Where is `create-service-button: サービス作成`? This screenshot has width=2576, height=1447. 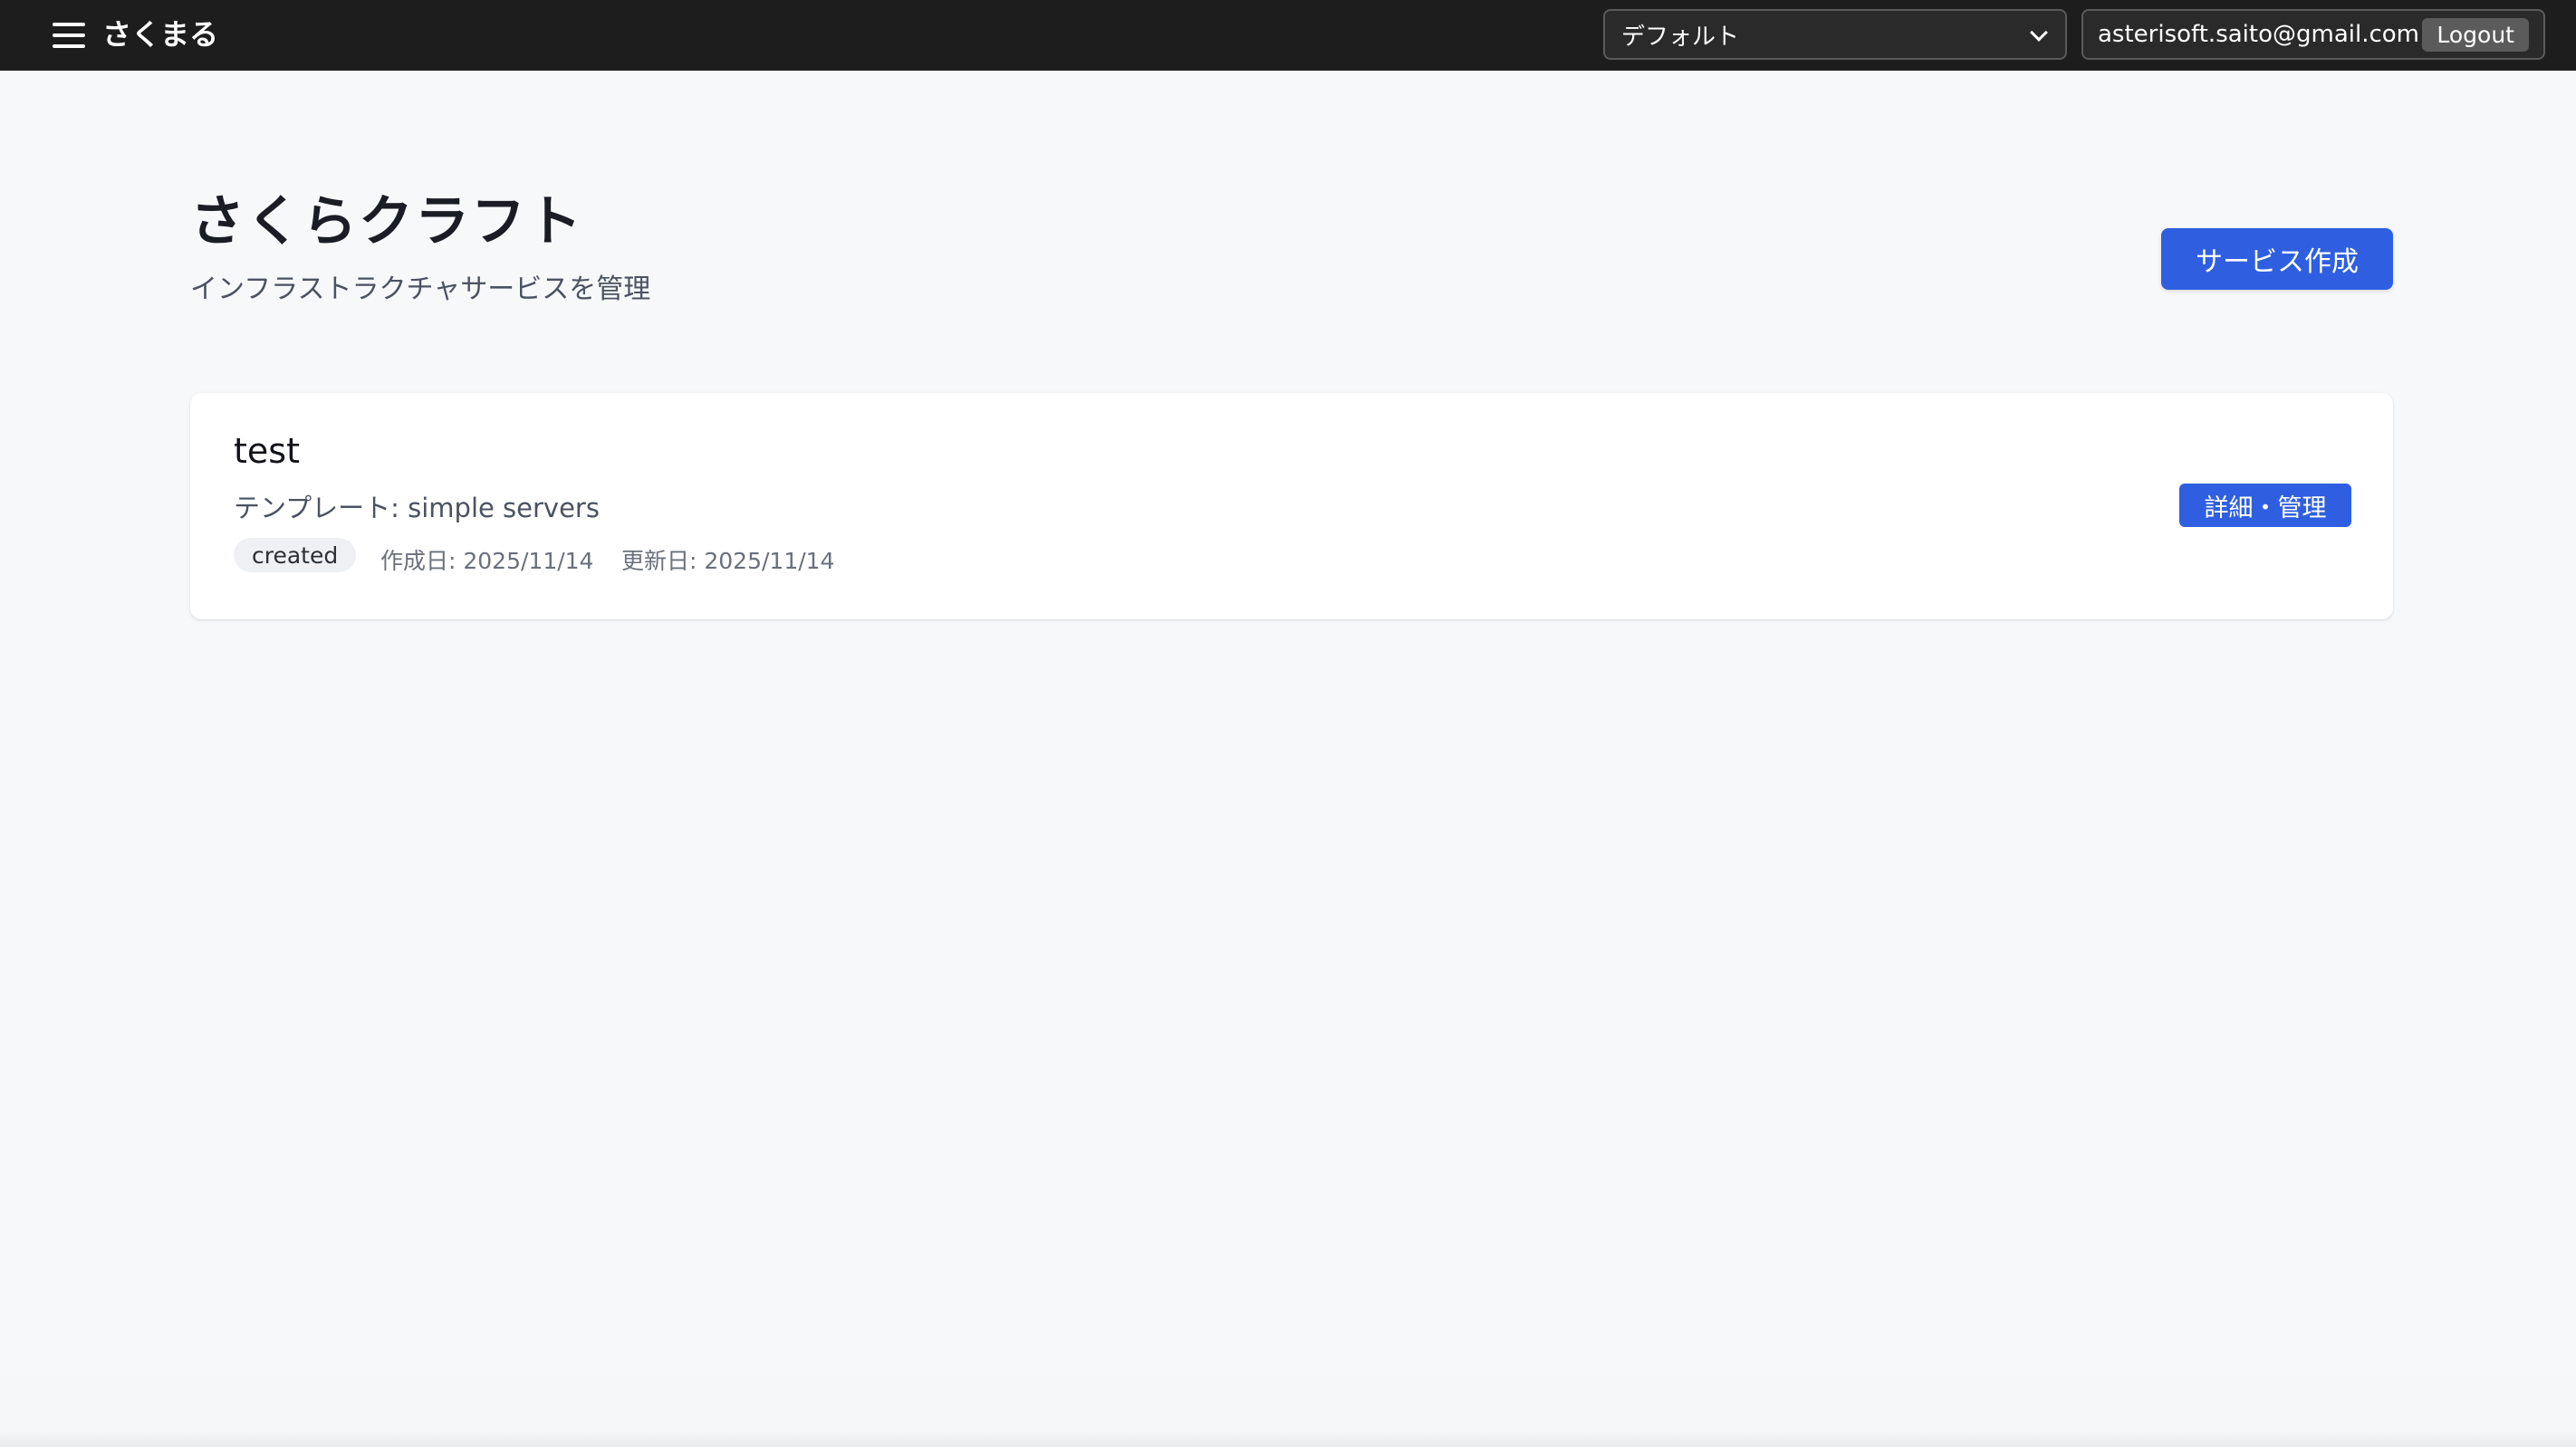
create-service-button: サービス作成 is located at coordinates (2277, 259).